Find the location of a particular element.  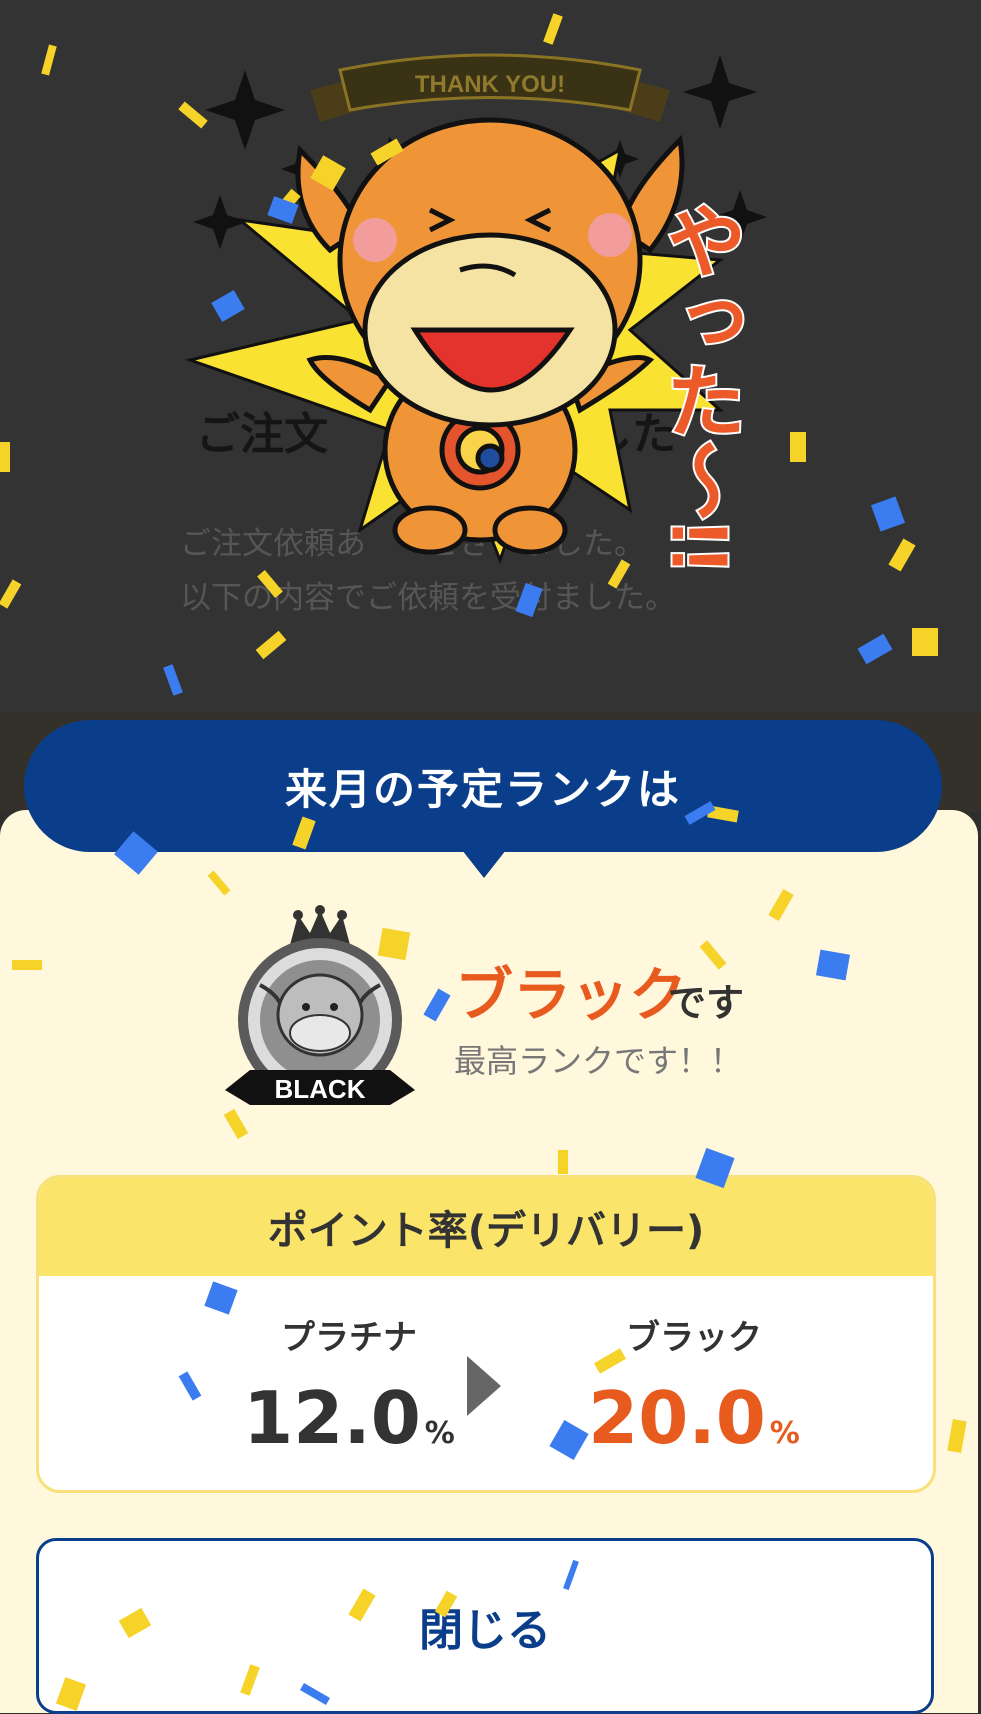

rank-name: ブラック is located at coordinates (571, 995).